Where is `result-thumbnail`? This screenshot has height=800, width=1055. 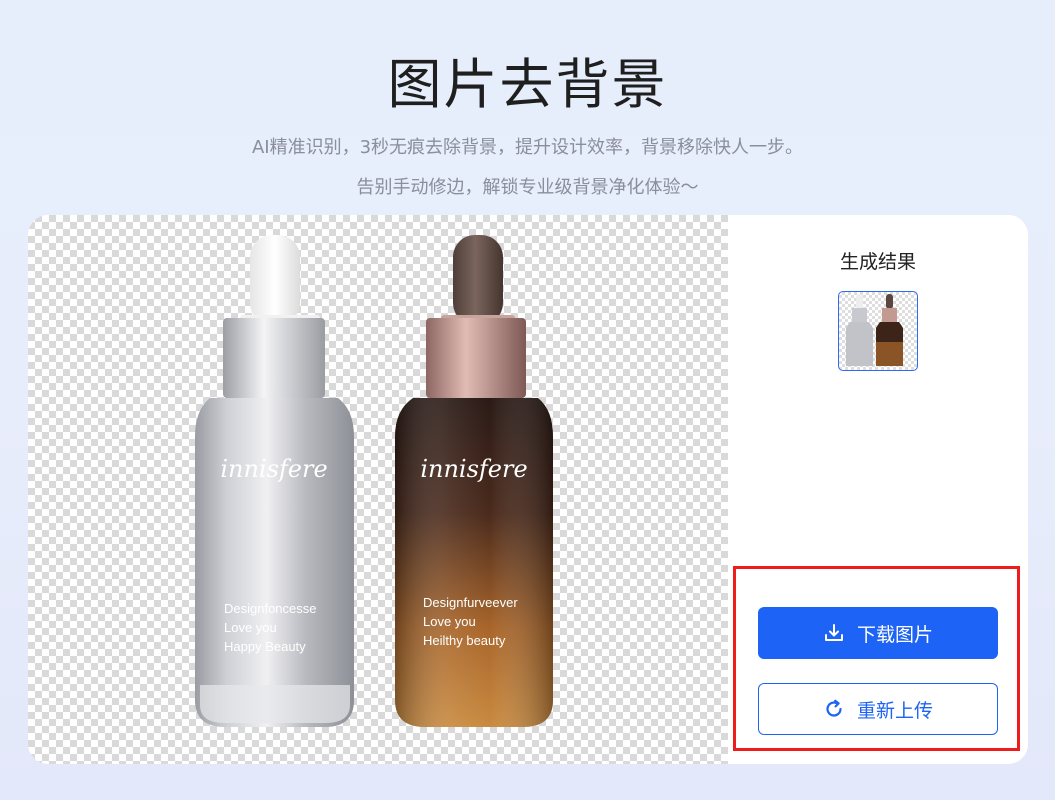 result-thumbnail is located at coordinates (878, 331).